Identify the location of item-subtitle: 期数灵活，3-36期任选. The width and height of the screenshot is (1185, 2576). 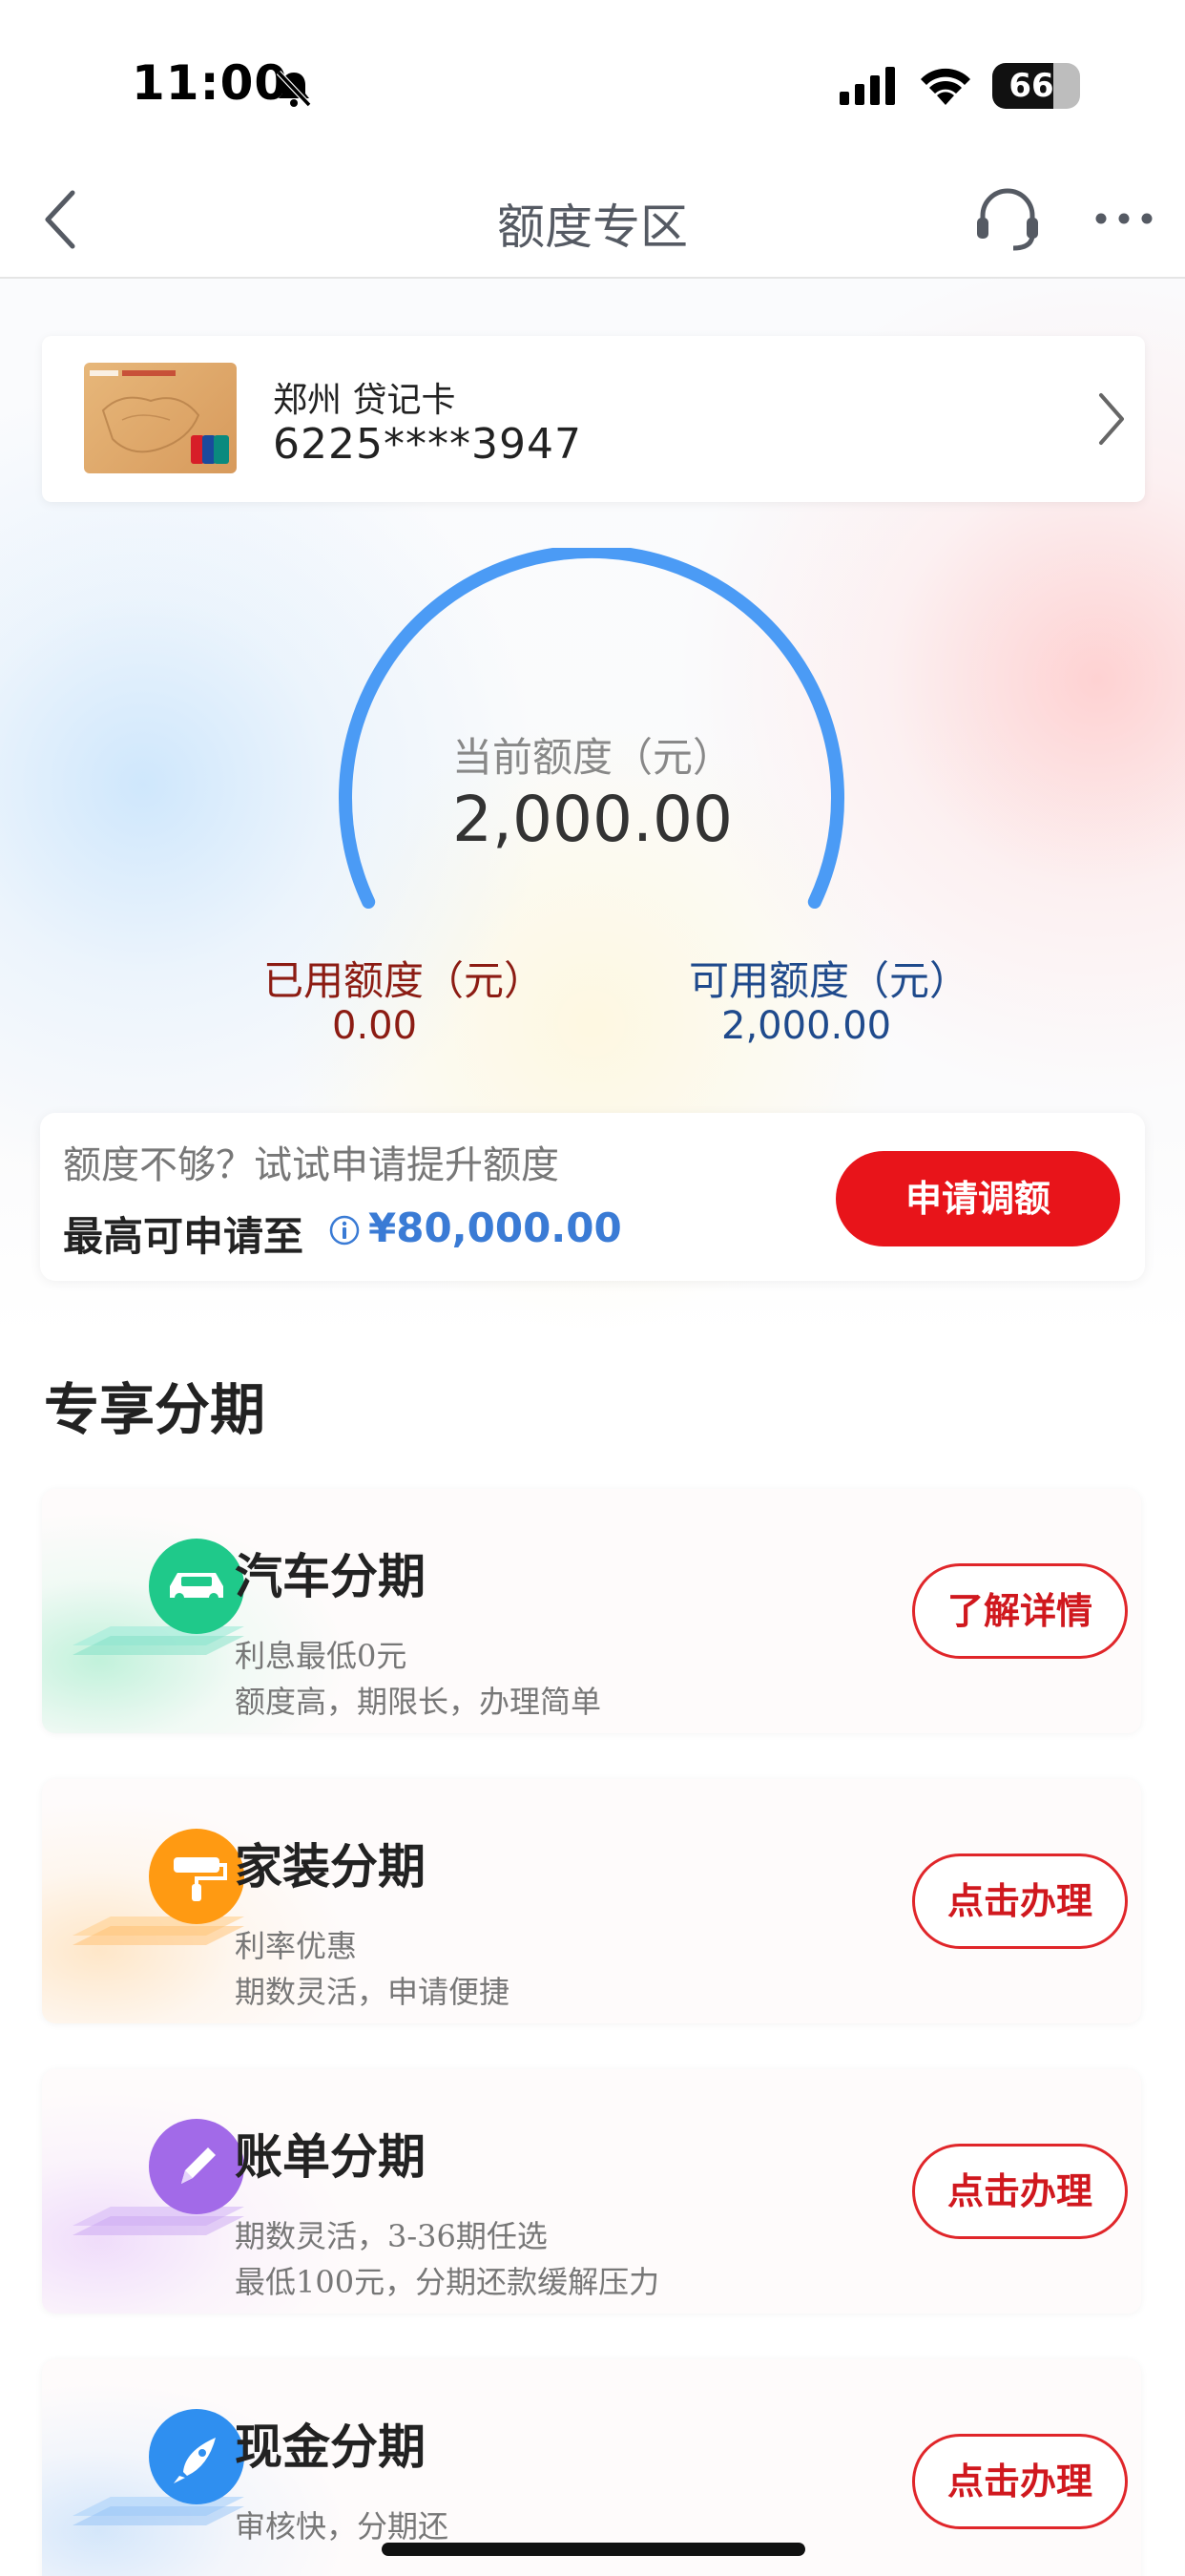
(391, 2236).